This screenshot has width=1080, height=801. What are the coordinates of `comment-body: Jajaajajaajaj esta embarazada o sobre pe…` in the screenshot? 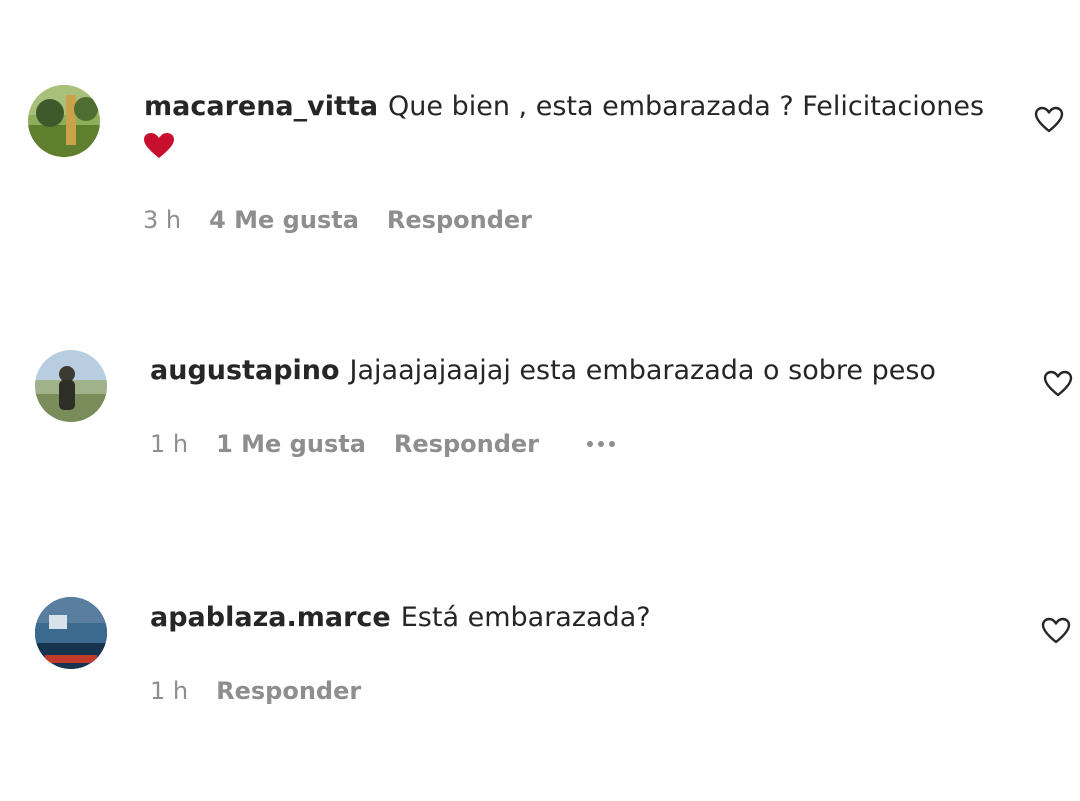 It's located at (642, 370).